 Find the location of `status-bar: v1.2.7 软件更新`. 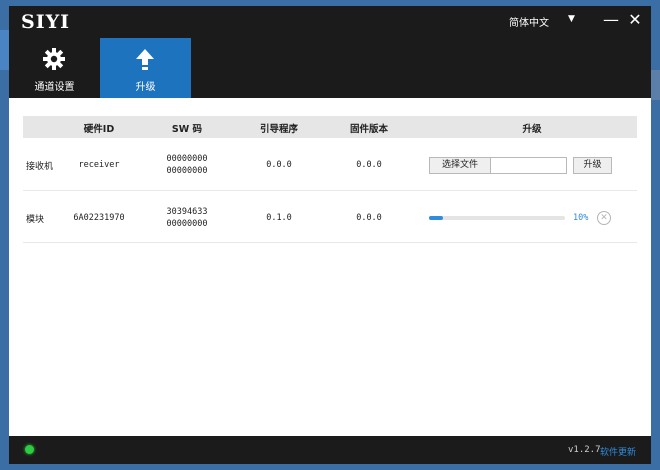

status-bar: v1.2.7 软件更新 is located at coordinates (330, 450).